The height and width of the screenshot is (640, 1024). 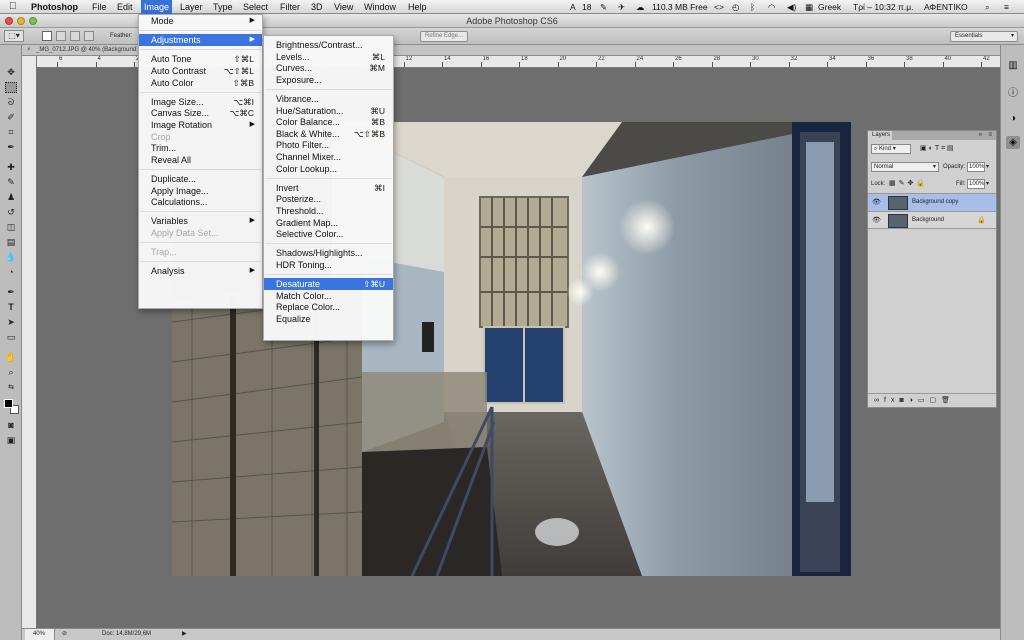 What do you see at coordinates (905, 167) in the screenshot?
I see `blend-mode-select: Normal ▾` at bounding box center [905, 167].